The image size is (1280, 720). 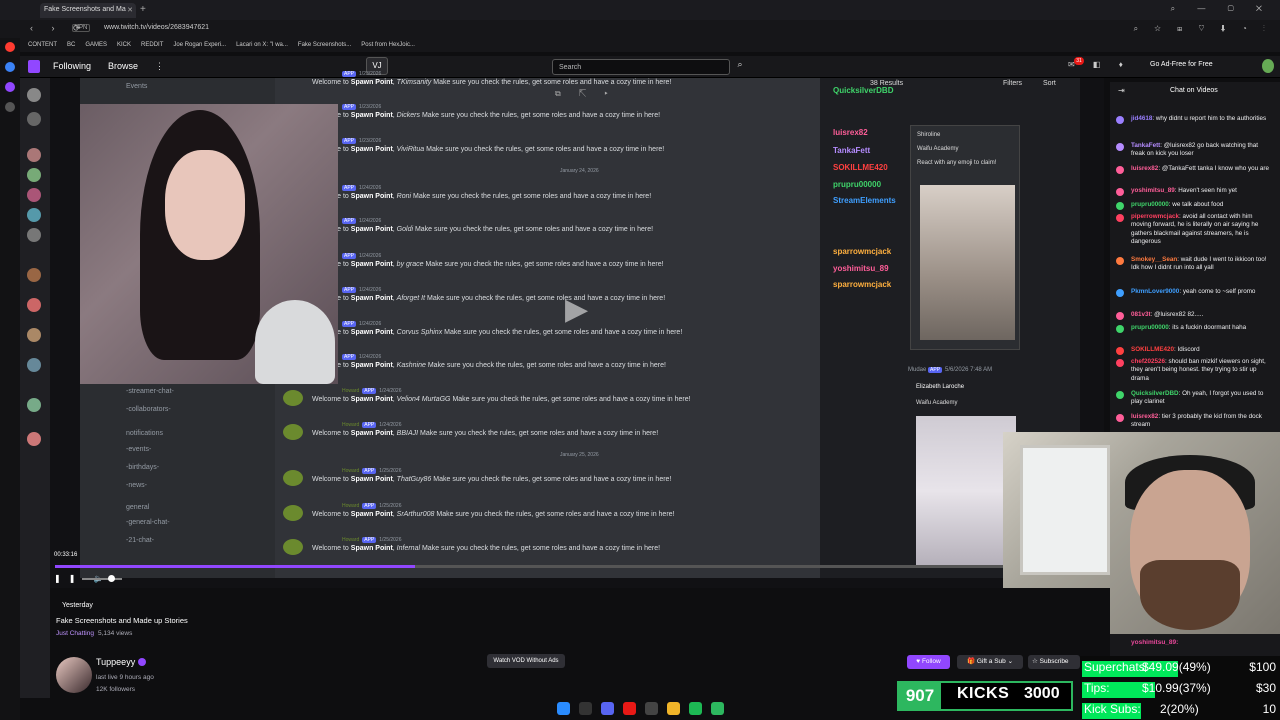 What do you see at coordinates (1155, 291) in the screenshot?
I see `chat-username: PkmnLover9000` at bounding box center [1155, 291].